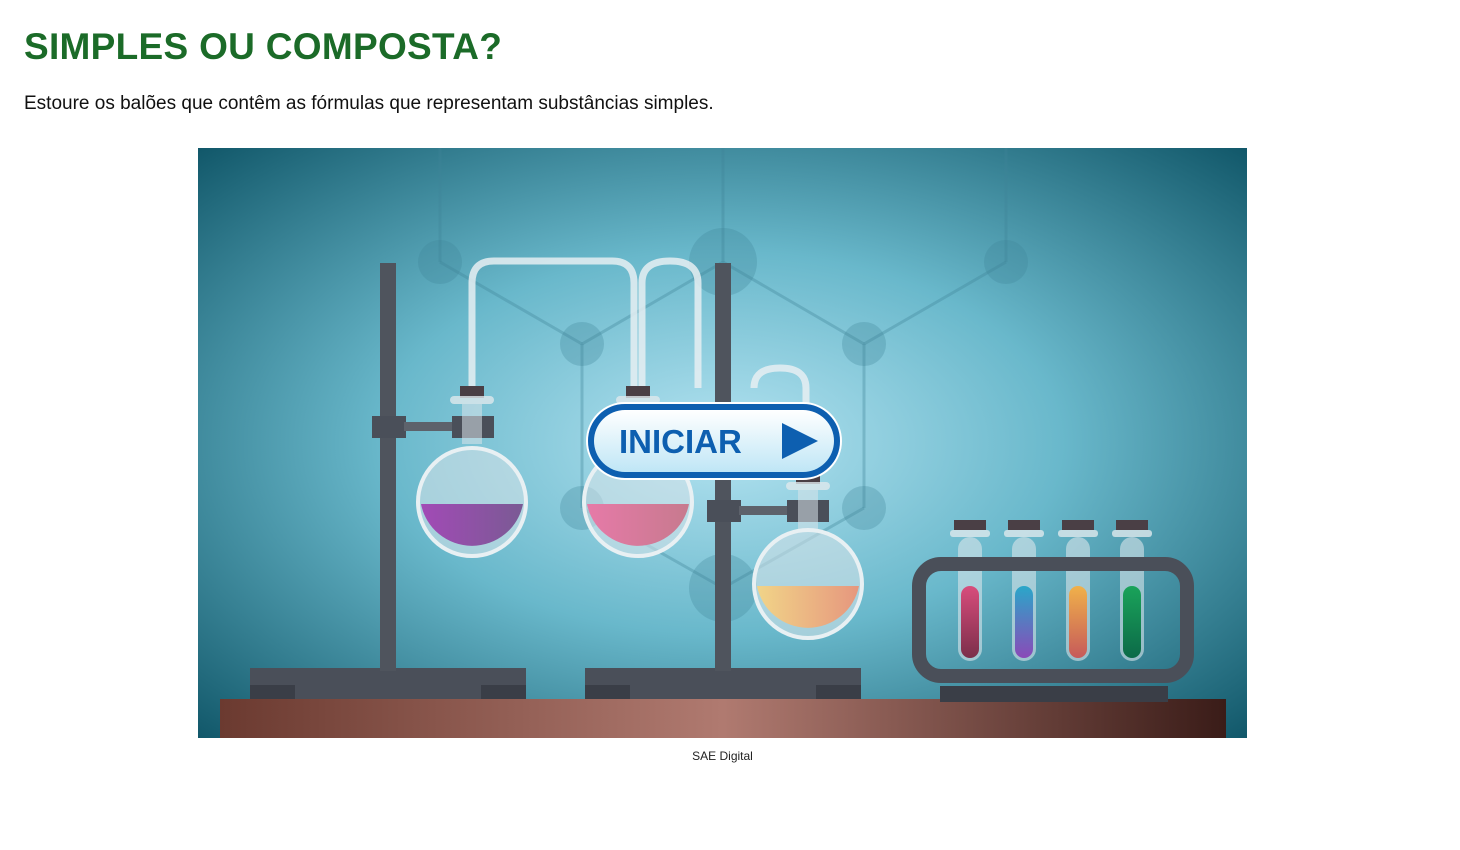 This screenshot has width=1460, height=850. Describe the element at coordinates (723, 718) in the screenshot. I see `lab-table` at that location.